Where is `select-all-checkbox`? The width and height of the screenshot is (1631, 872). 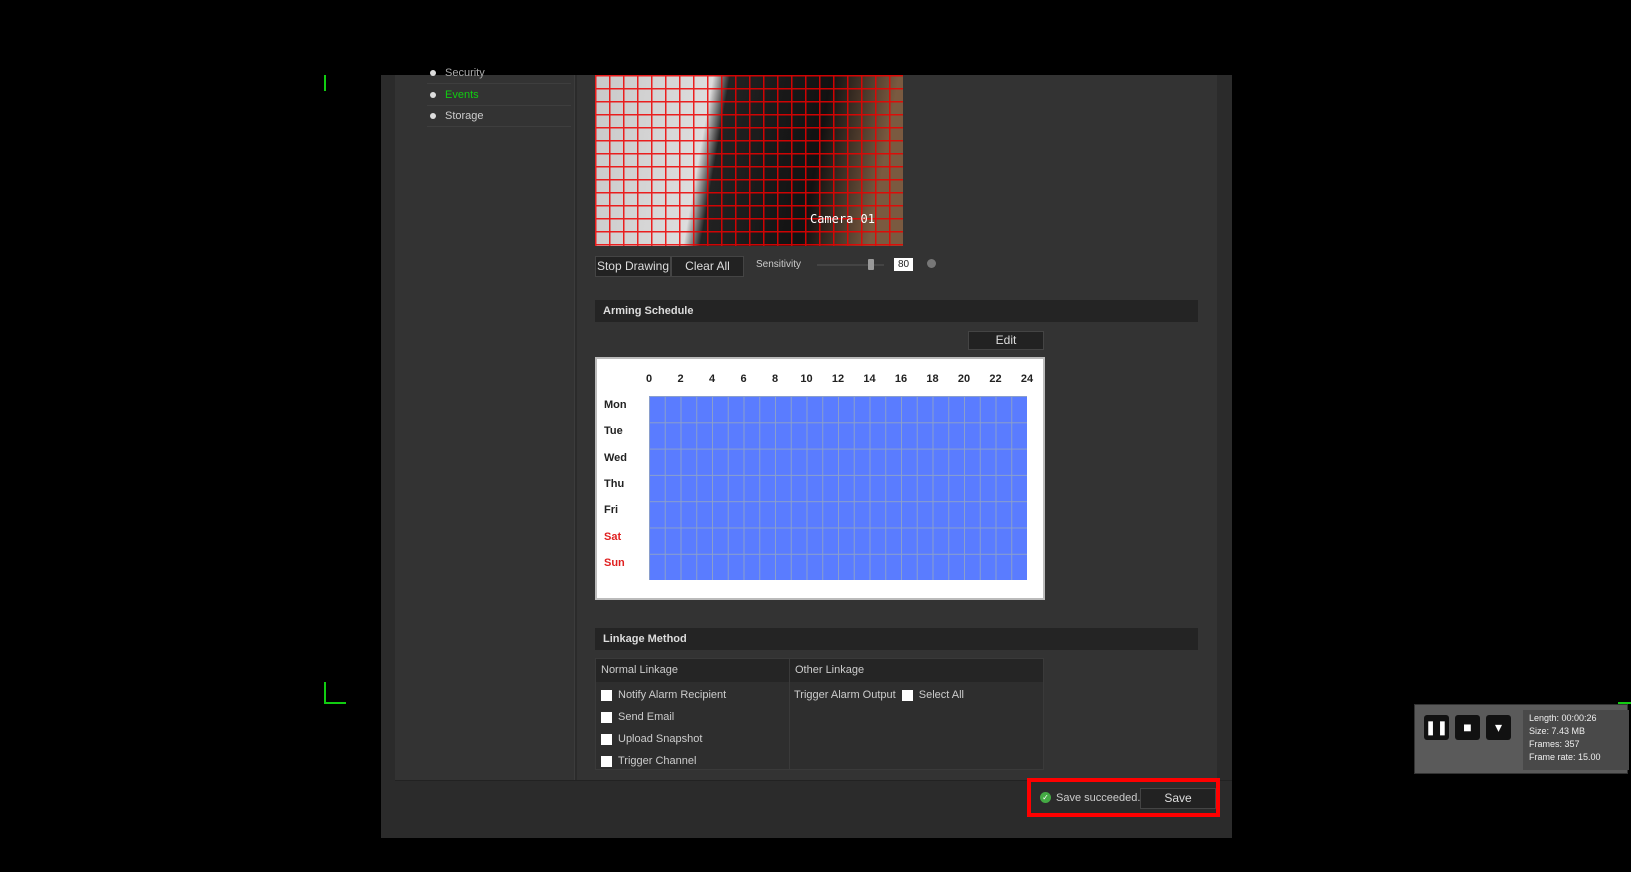
select-all-checkbox is located at coordinates (907, 695).